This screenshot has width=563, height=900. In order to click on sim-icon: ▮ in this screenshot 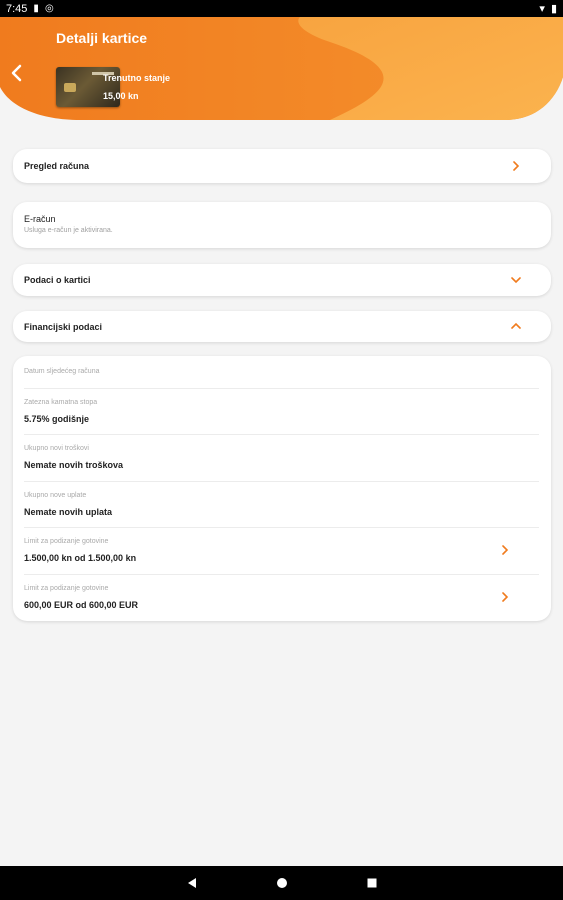, I will do `click(36, 8)`.